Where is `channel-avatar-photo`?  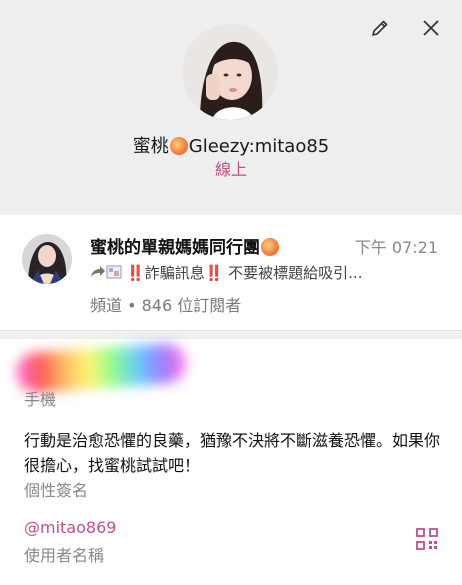
channel-avatar-photo is located at coordinates (47, 259).